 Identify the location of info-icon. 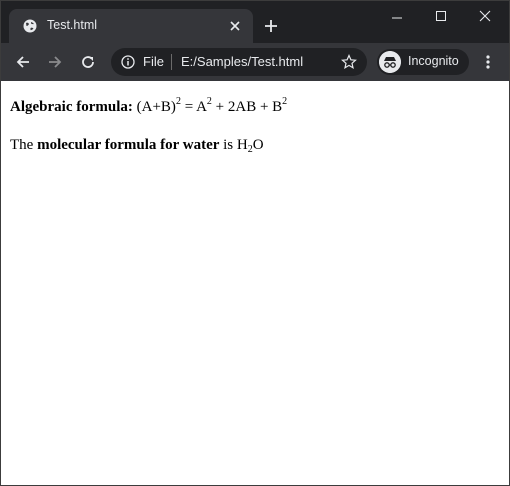
(128, 62).